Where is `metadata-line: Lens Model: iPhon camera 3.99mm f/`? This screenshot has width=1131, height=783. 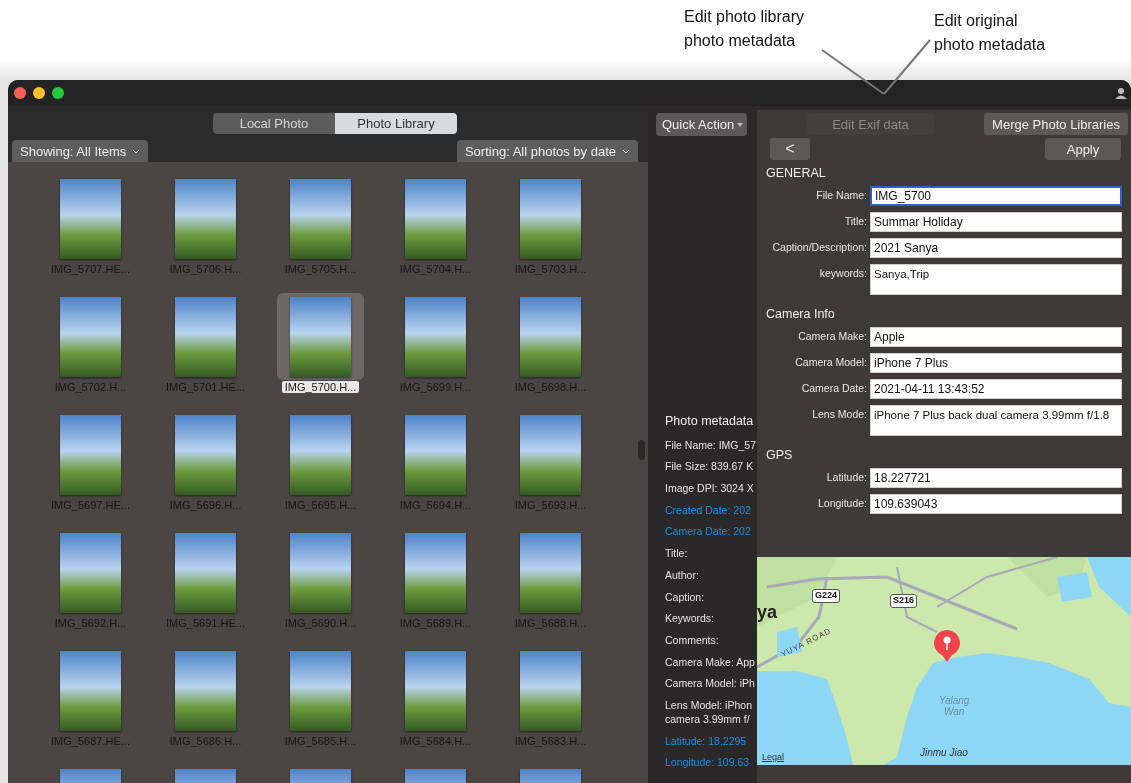 metadata-line: Lens Model: iPhon camera 3.99mm f/ is located at coordinates (709, 711).